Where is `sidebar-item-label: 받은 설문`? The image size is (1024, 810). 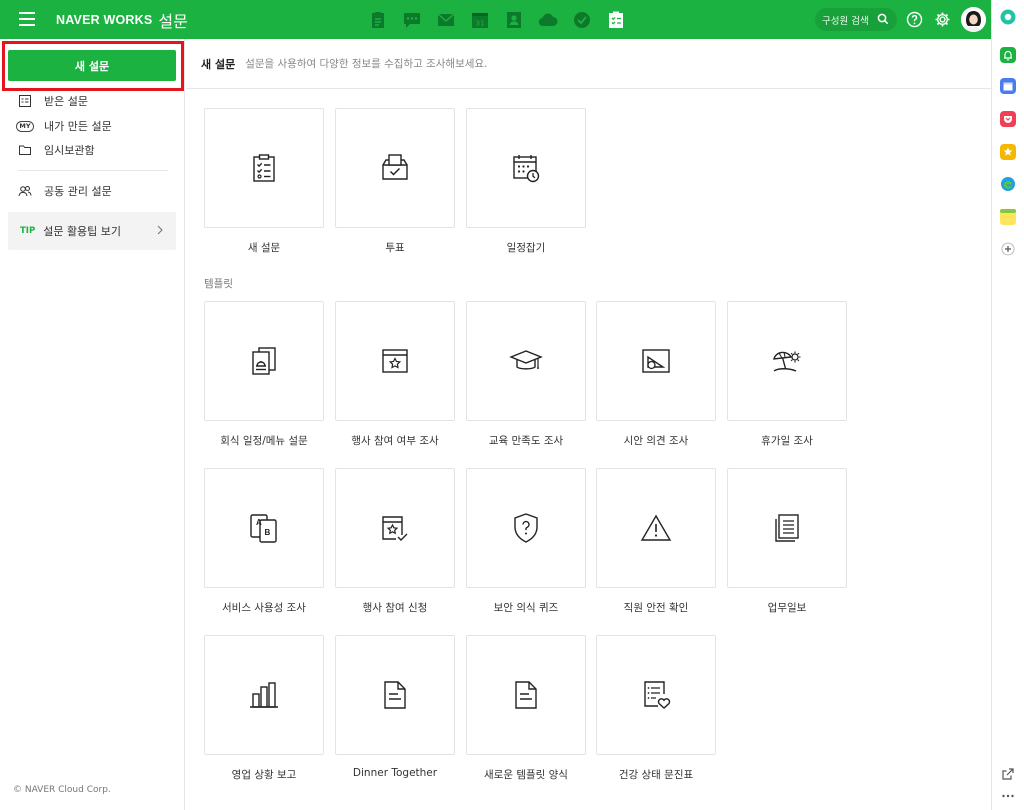 sidebar-item-label: 받은 설문 is located at coordinates (66, 101).